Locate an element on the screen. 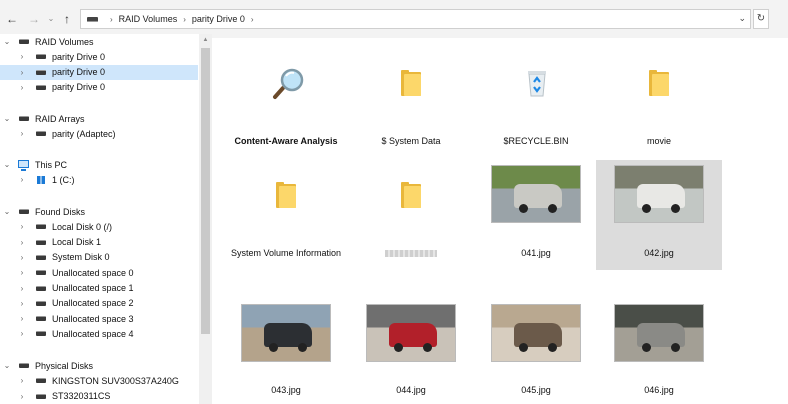  file-tile: Content-Aware Analysis is located at coordinates (286, 103).